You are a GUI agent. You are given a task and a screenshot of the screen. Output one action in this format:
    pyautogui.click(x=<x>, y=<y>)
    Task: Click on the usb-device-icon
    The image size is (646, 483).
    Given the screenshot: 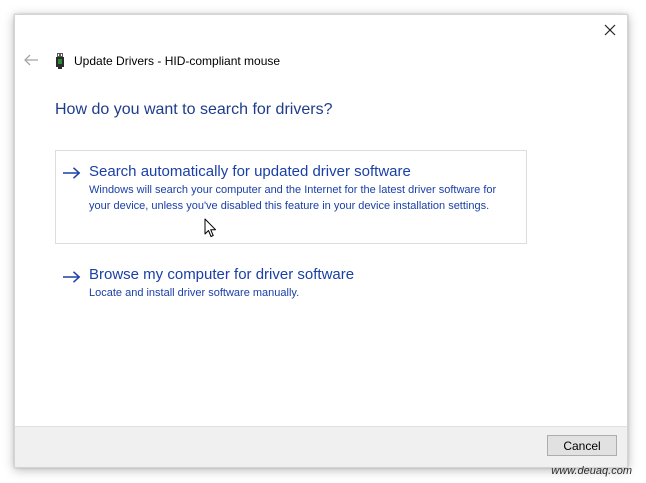 What is the action you would take?
    pyautogui.click(x=60, y=61)
    